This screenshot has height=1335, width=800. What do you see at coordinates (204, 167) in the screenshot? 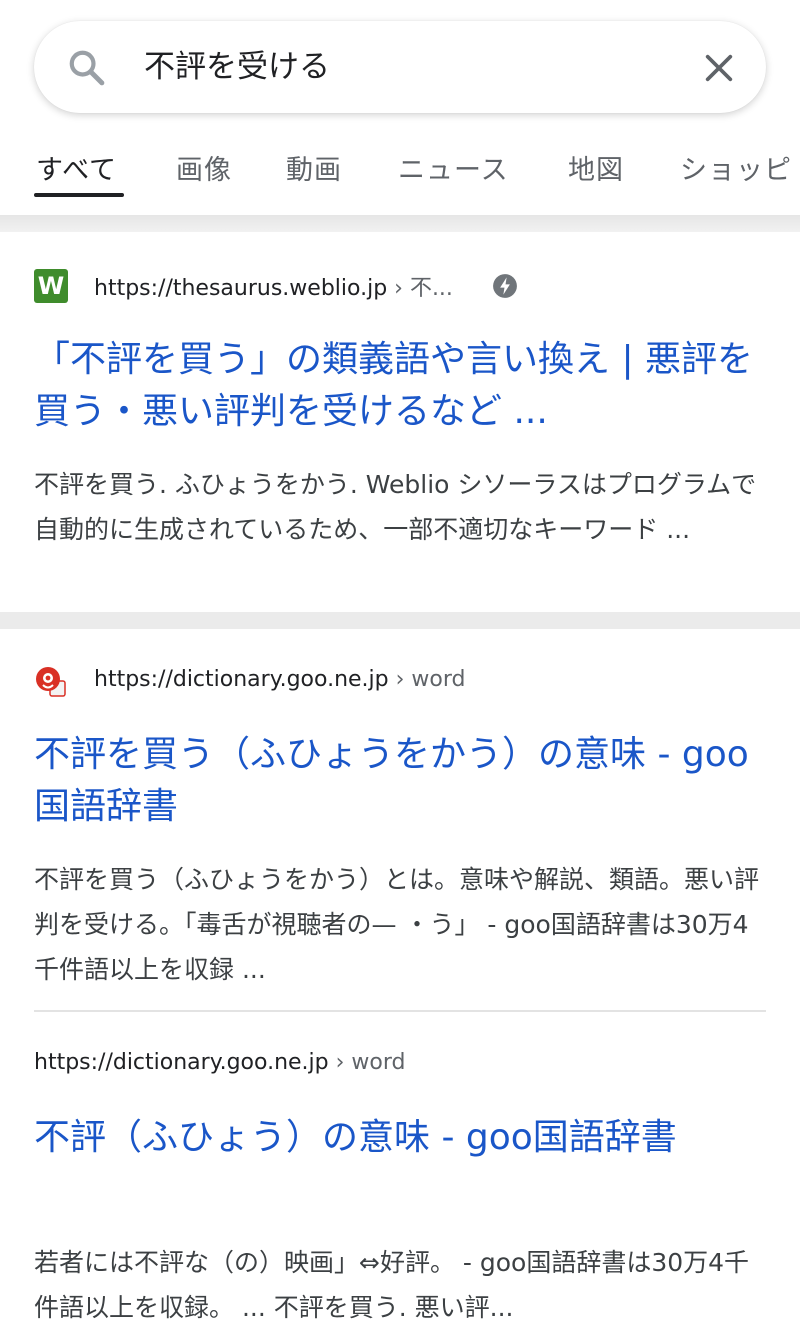
I see `tab-images: 画像` at bounding box center [204, 167].